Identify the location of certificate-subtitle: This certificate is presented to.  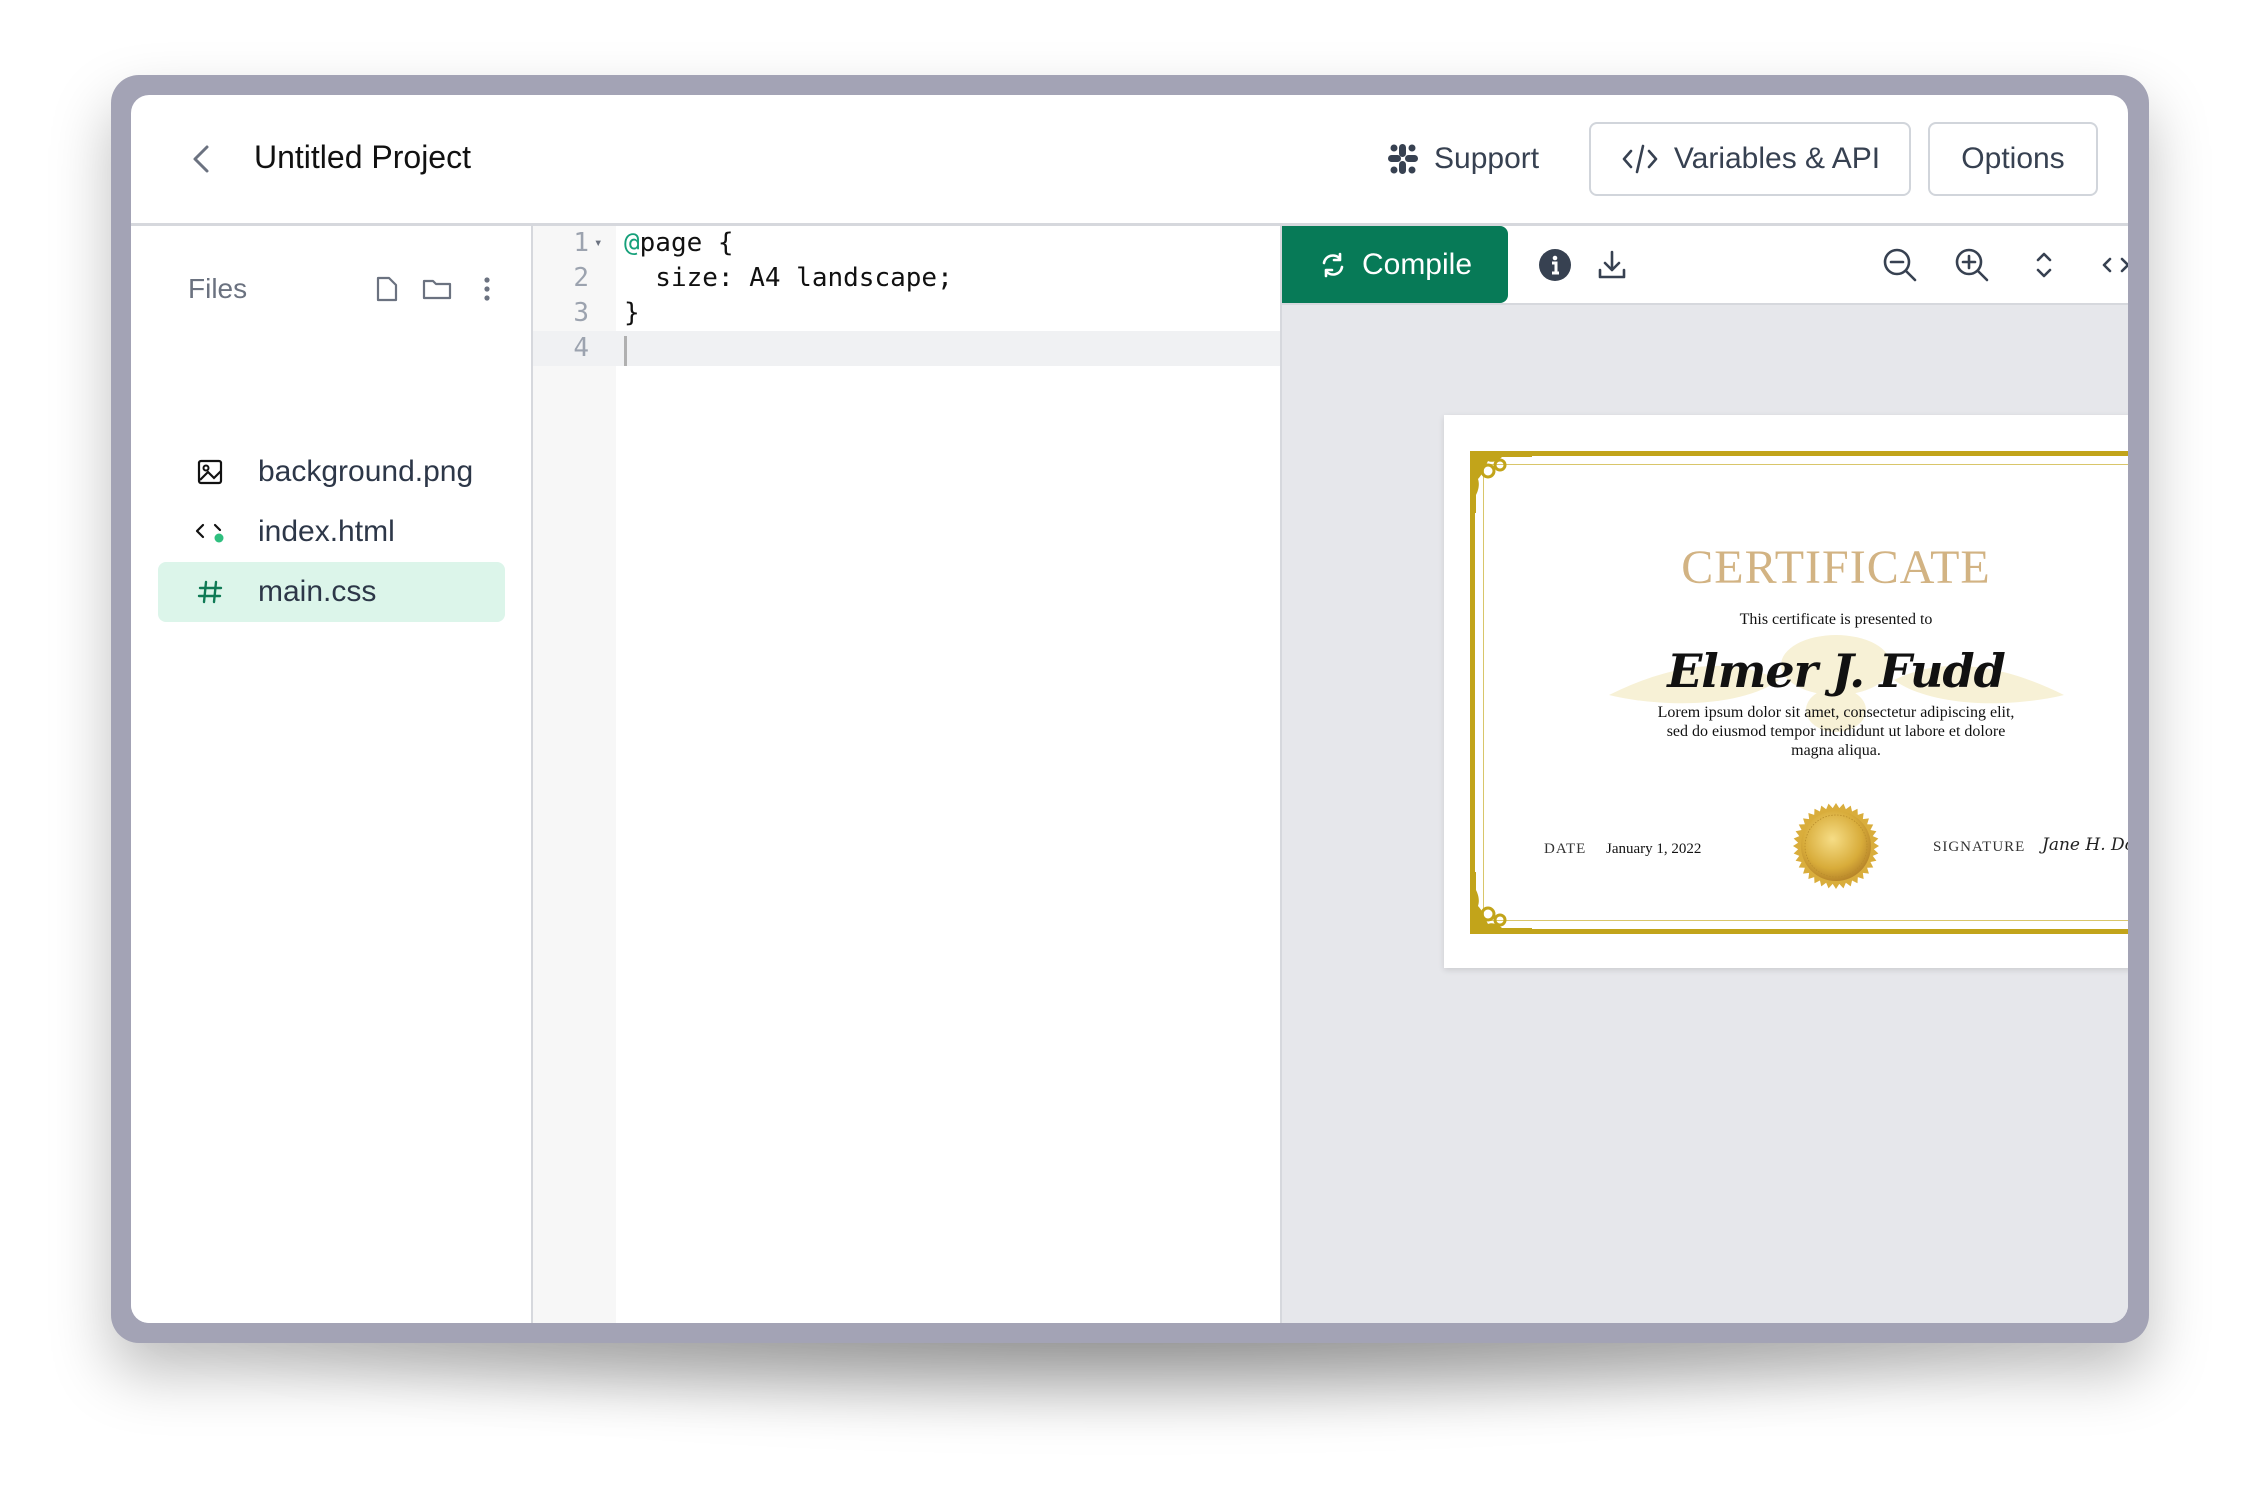
(1836, 619).